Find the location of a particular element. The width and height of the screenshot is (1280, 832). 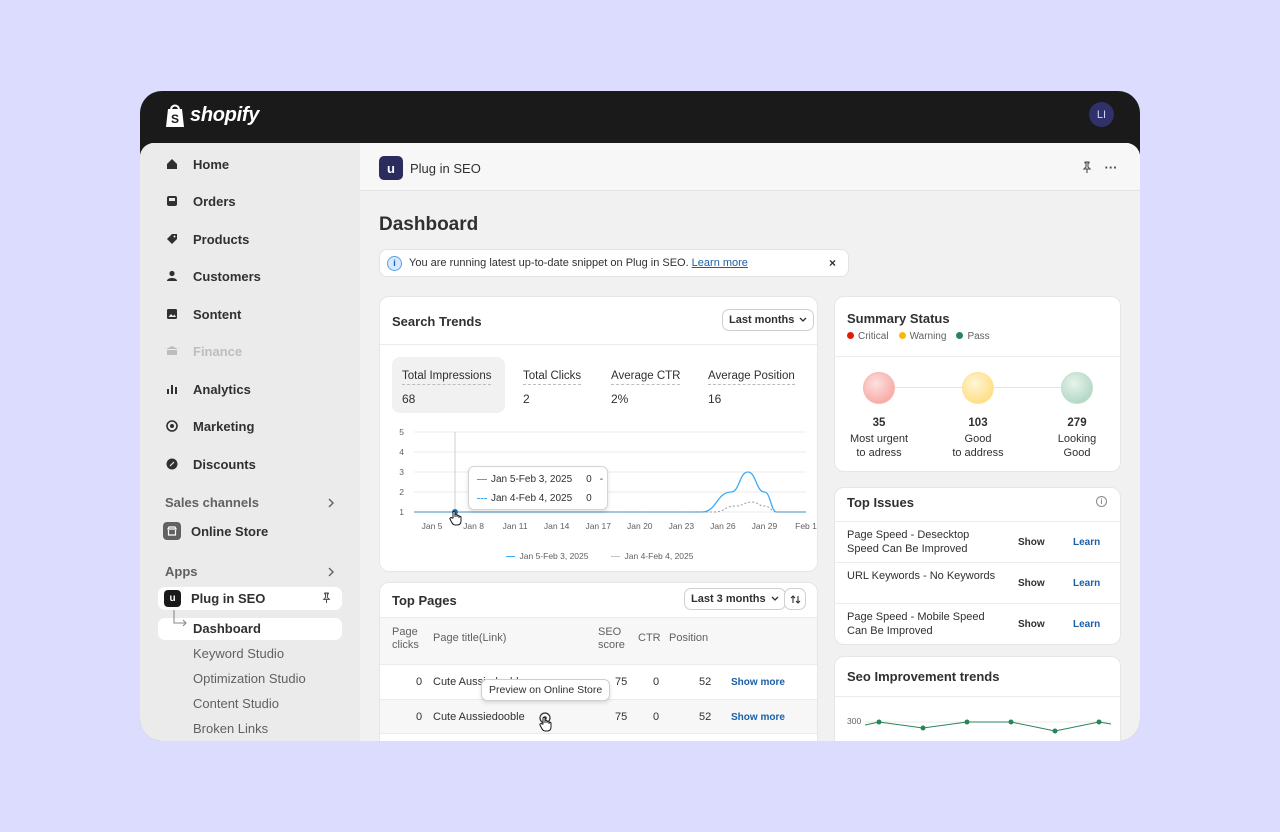

x-tick-label: Jan 20 is located at coordinates (640, 526).